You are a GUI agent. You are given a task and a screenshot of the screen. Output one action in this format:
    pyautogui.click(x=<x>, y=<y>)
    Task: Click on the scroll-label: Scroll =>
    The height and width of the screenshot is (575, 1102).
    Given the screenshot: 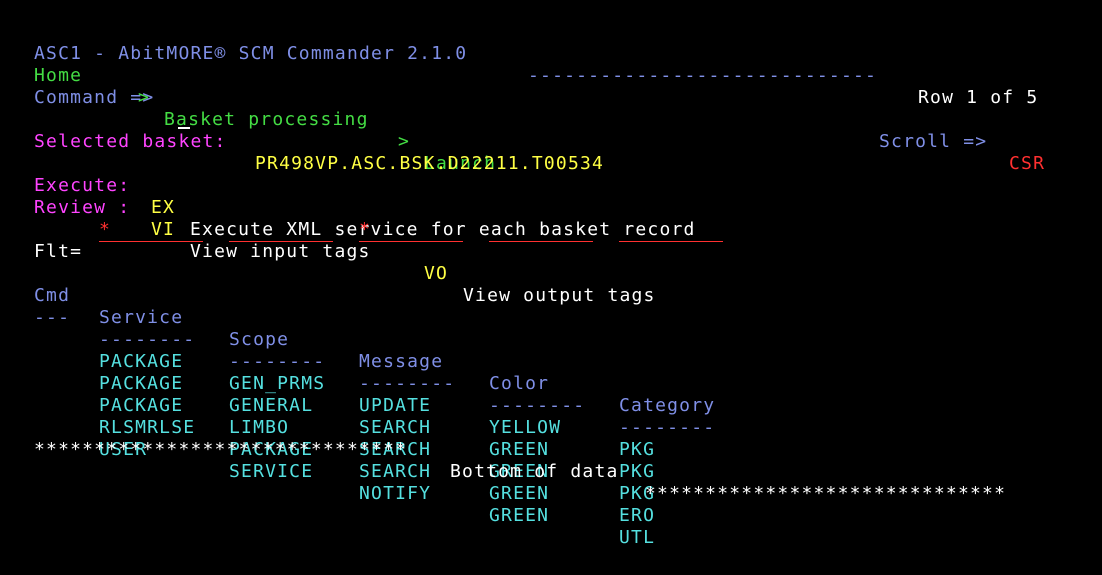 What is the action you would take?
    pyautogui.click(x=933, y=141)
    